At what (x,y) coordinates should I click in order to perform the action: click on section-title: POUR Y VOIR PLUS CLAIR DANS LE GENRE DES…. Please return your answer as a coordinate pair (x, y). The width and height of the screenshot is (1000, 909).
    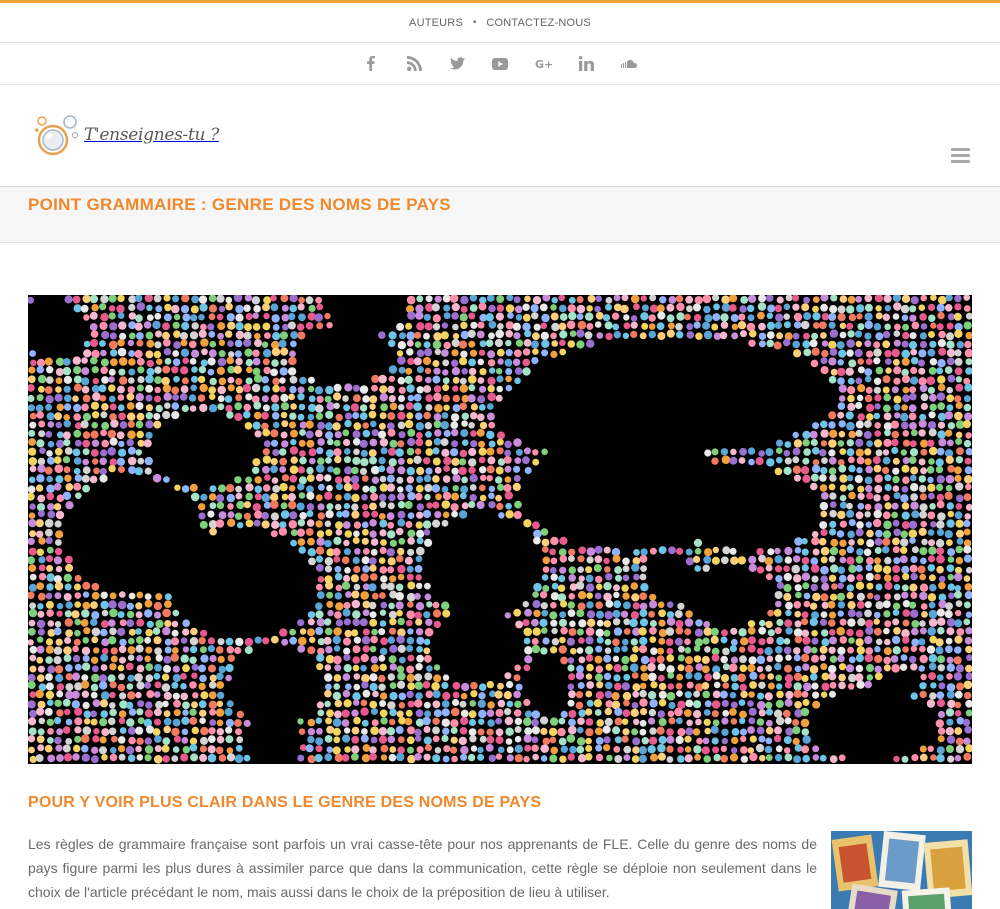
    Looking at the image, I should click on (285, 802).